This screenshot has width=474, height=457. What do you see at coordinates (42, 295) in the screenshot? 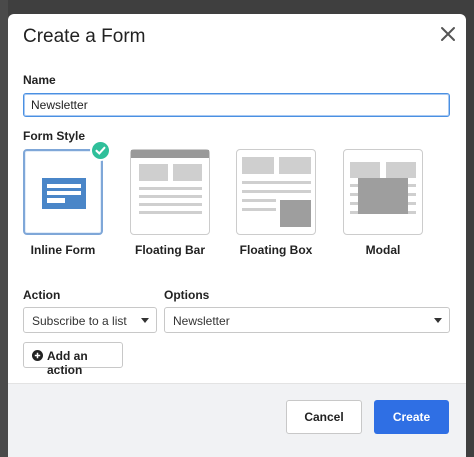
I see `action-label: Action` at bounding box center [42, 295].